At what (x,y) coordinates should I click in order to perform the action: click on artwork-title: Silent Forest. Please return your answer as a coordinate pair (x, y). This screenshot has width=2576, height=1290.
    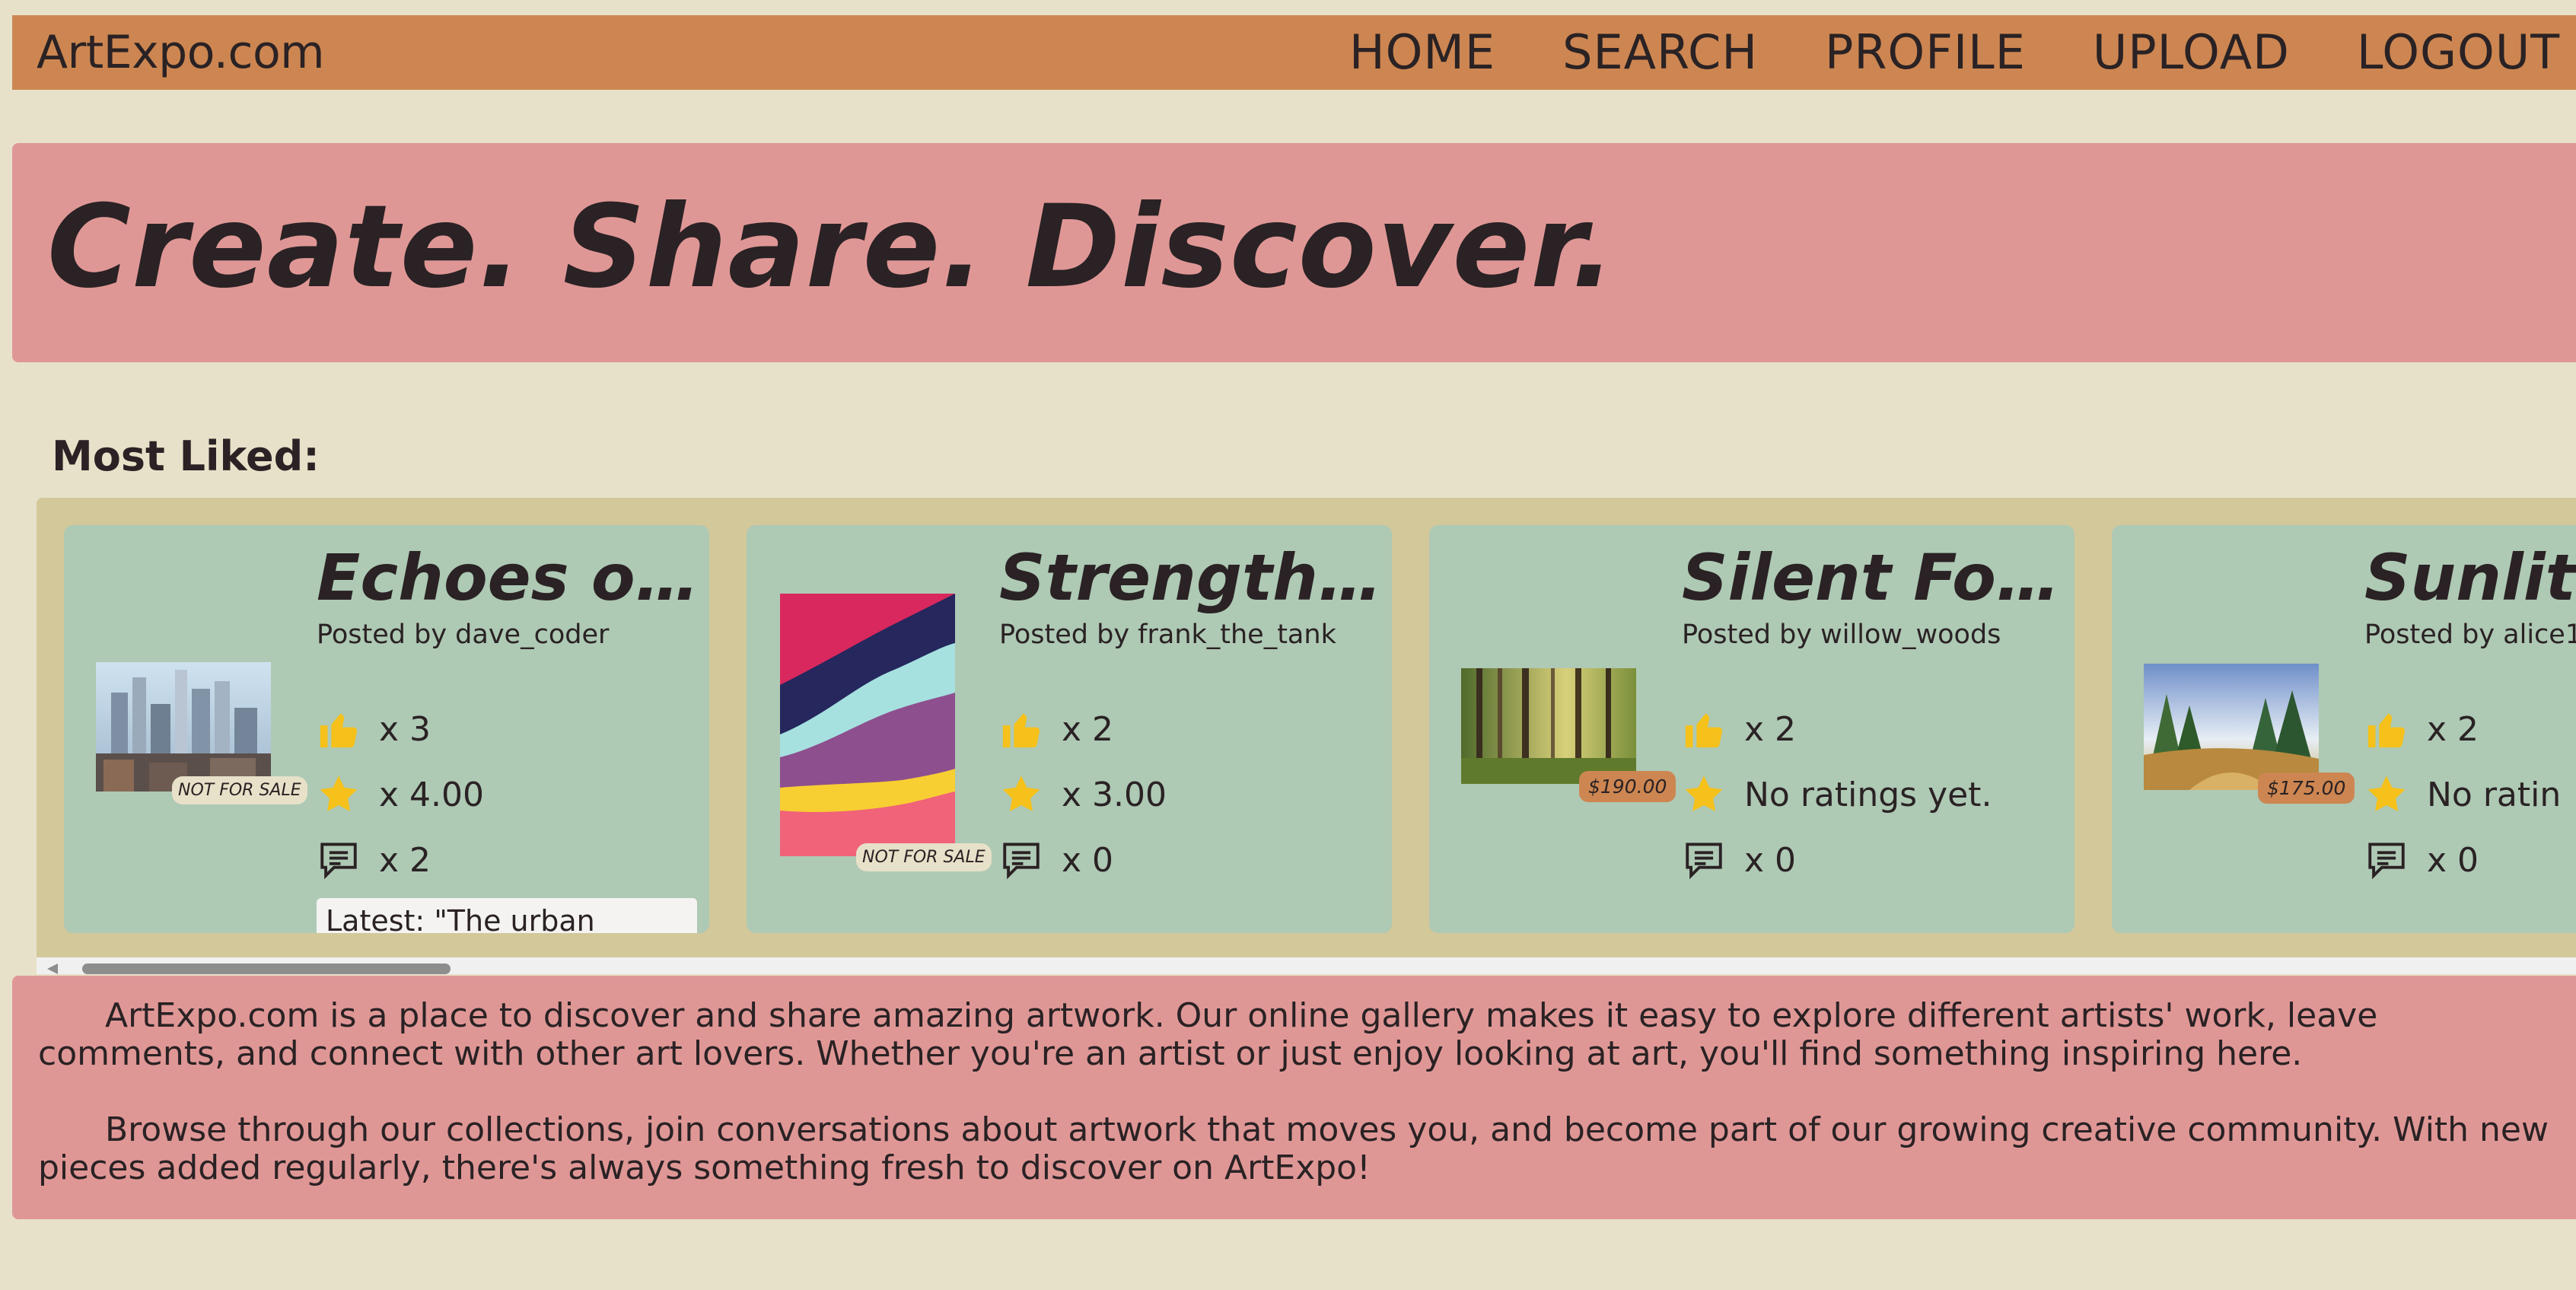
    Looking at the image, I should click on (1876, 577).